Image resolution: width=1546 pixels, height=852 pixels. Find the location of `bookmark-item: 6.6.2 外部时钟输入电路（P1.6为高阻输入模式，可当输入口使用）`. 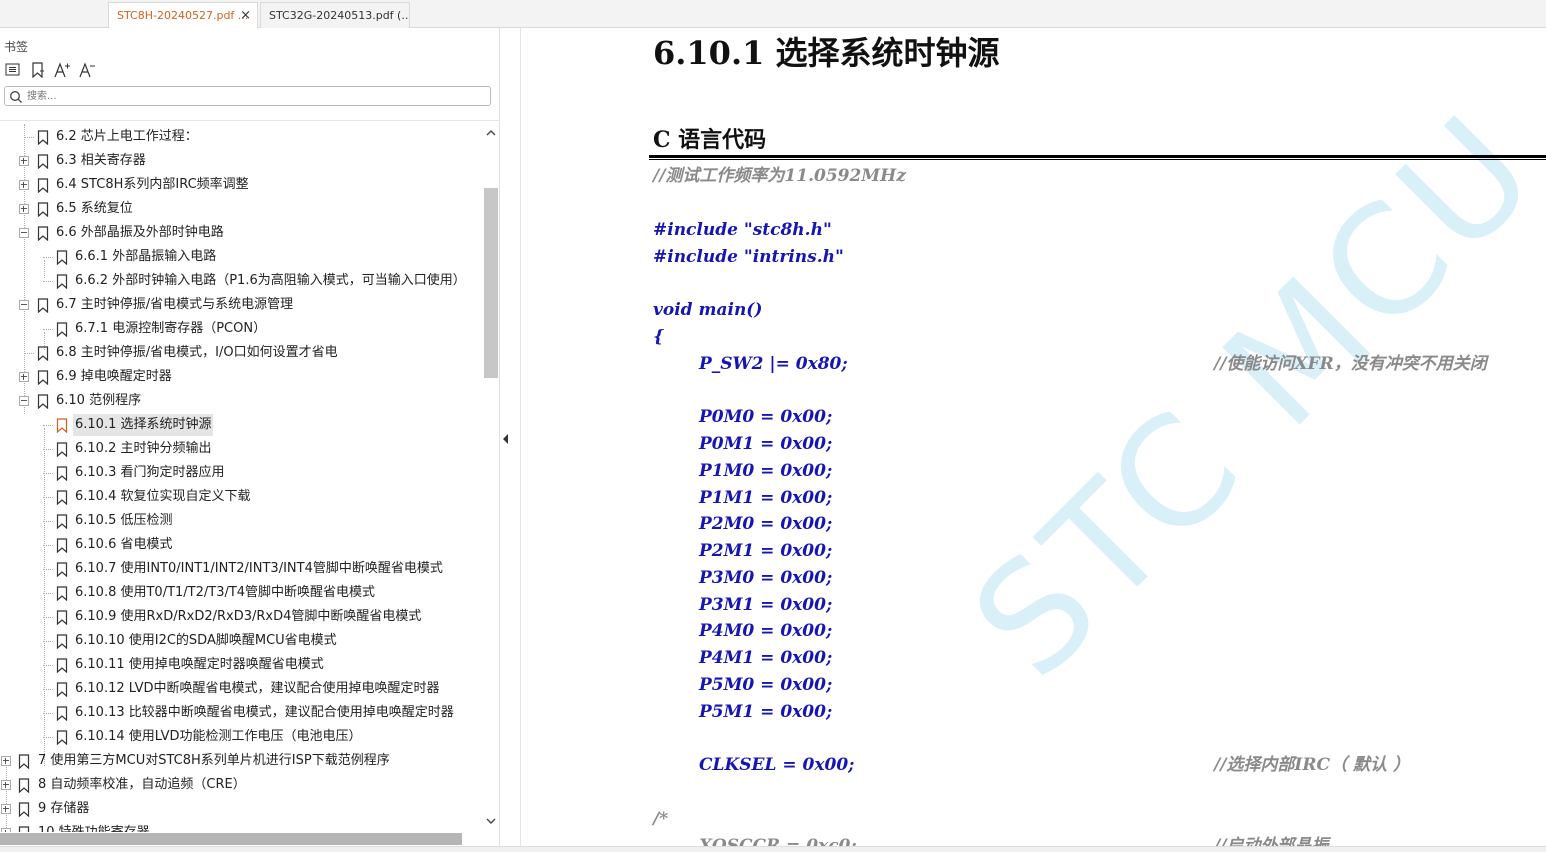

bookmark-item: 6.6.2 外部时钟输入电路（P1.6为高阻输入模式，可当输入口使用） is located at coordinates (241, 281).